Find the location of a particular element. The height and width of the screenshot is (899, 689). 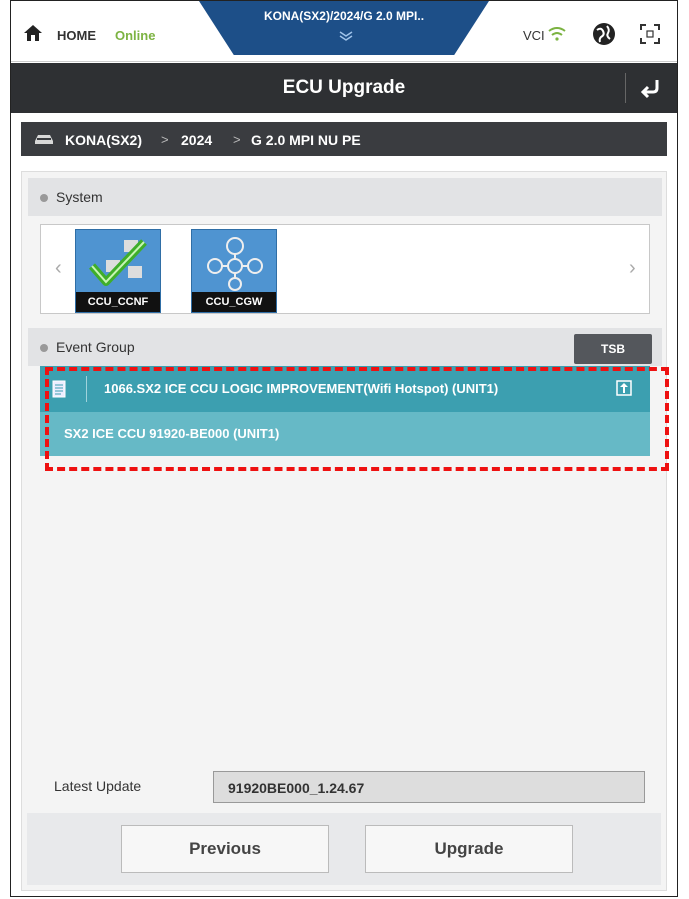

breadcrumb-item-year: 2024 is located at coordinates (196, 140).